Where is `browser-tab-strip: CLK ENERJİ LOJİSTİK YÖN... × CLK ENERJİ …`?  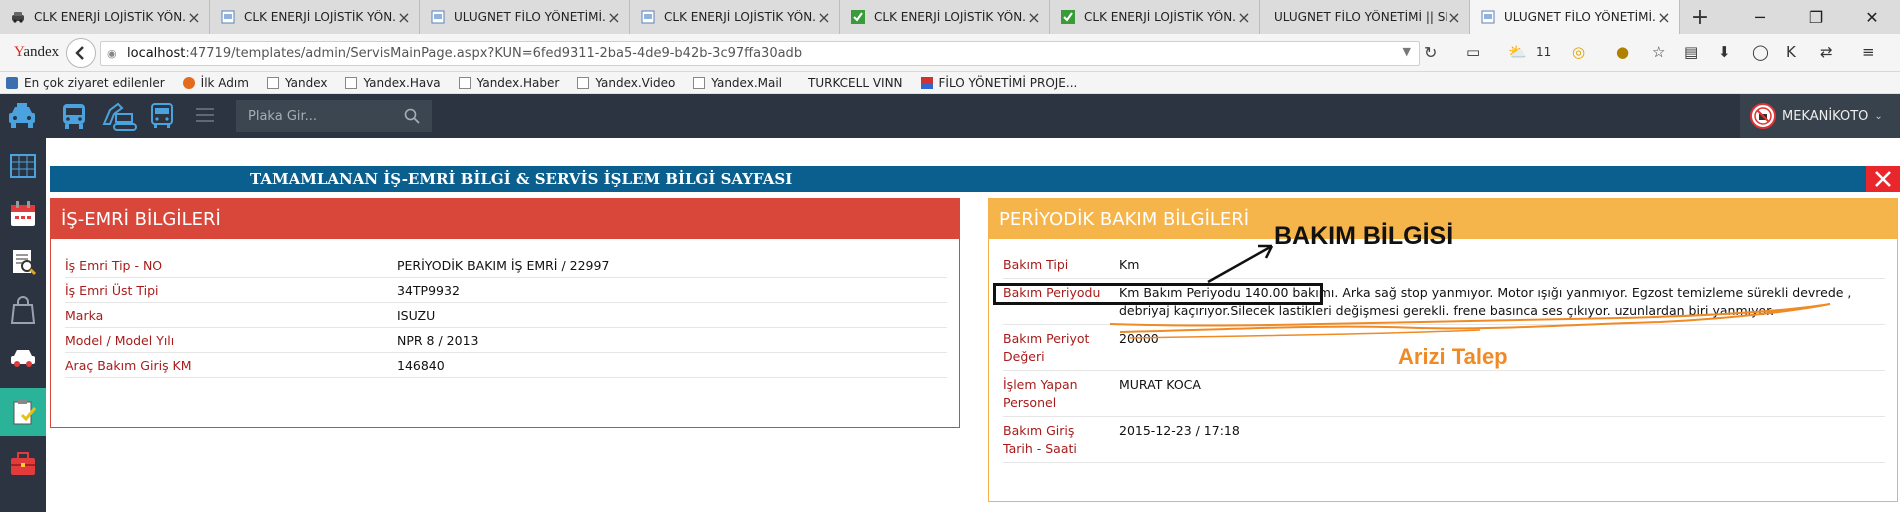 browser-tab-strip: CLK ENERJİ LOJİSTİK YÖN... × CLK ENERJİ … is located at coordinates (950, 17).